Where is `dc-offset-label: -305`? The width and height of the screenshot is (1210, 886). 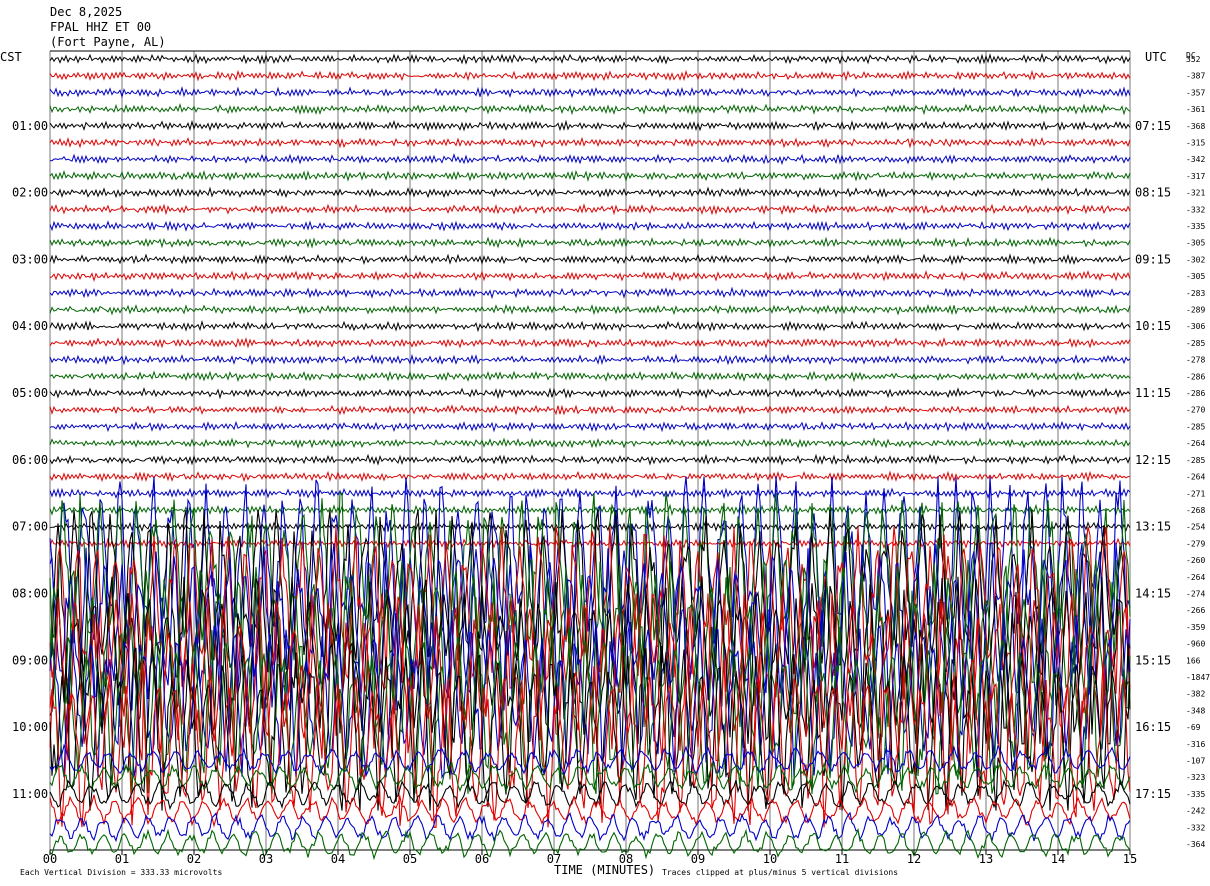
dc-offset-label: -305 is located at coordinates (1195, 243).